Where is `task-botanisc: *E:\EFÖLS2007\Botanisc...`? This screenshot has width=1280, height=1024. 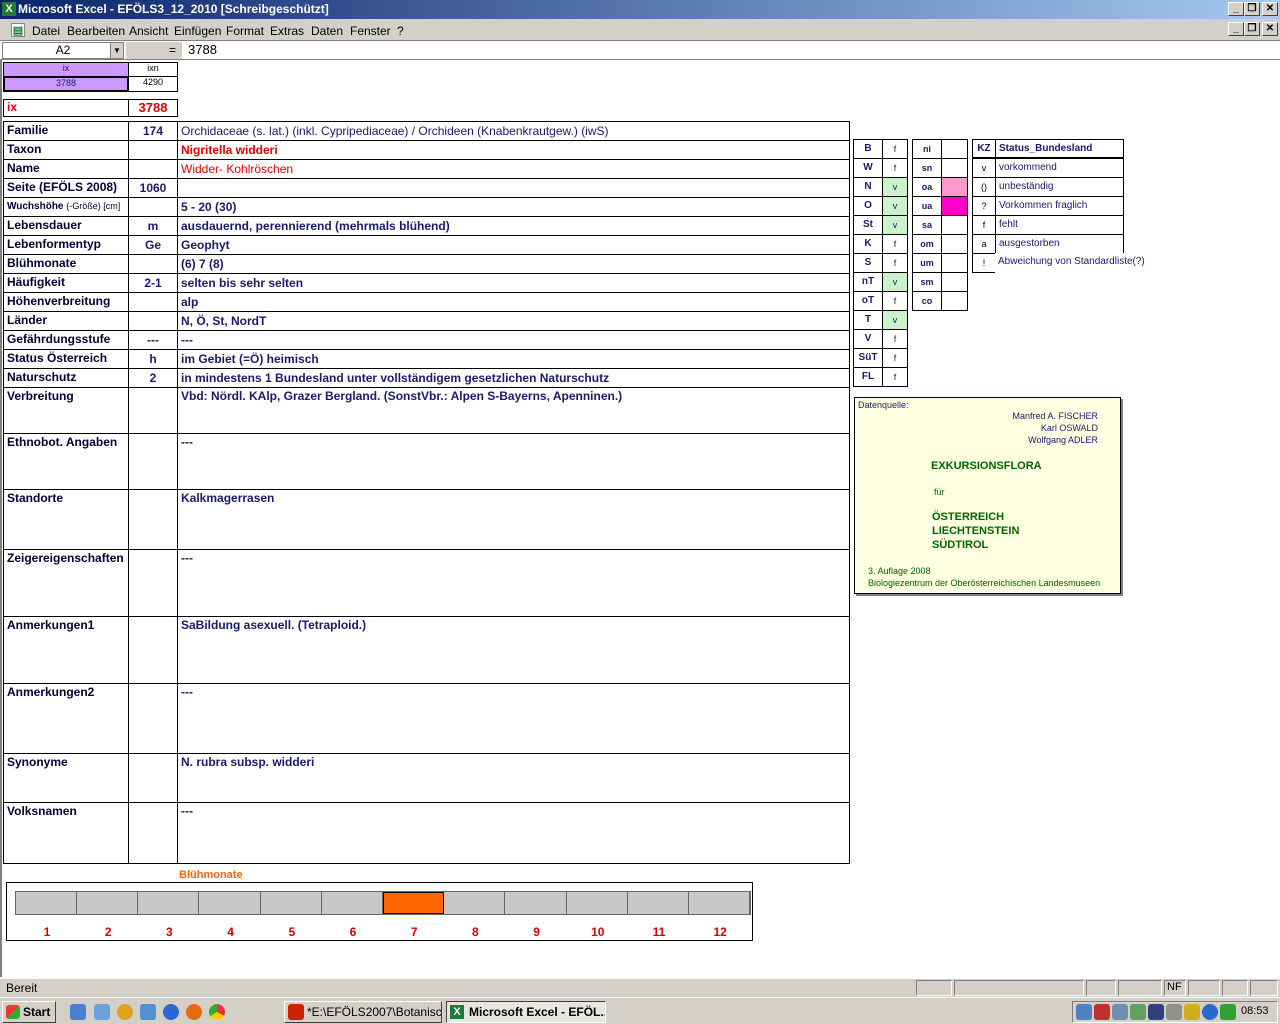
task-botanisc: *E:\EFÖLS2007\Botanisc... is located at coordinates (363, 1012).